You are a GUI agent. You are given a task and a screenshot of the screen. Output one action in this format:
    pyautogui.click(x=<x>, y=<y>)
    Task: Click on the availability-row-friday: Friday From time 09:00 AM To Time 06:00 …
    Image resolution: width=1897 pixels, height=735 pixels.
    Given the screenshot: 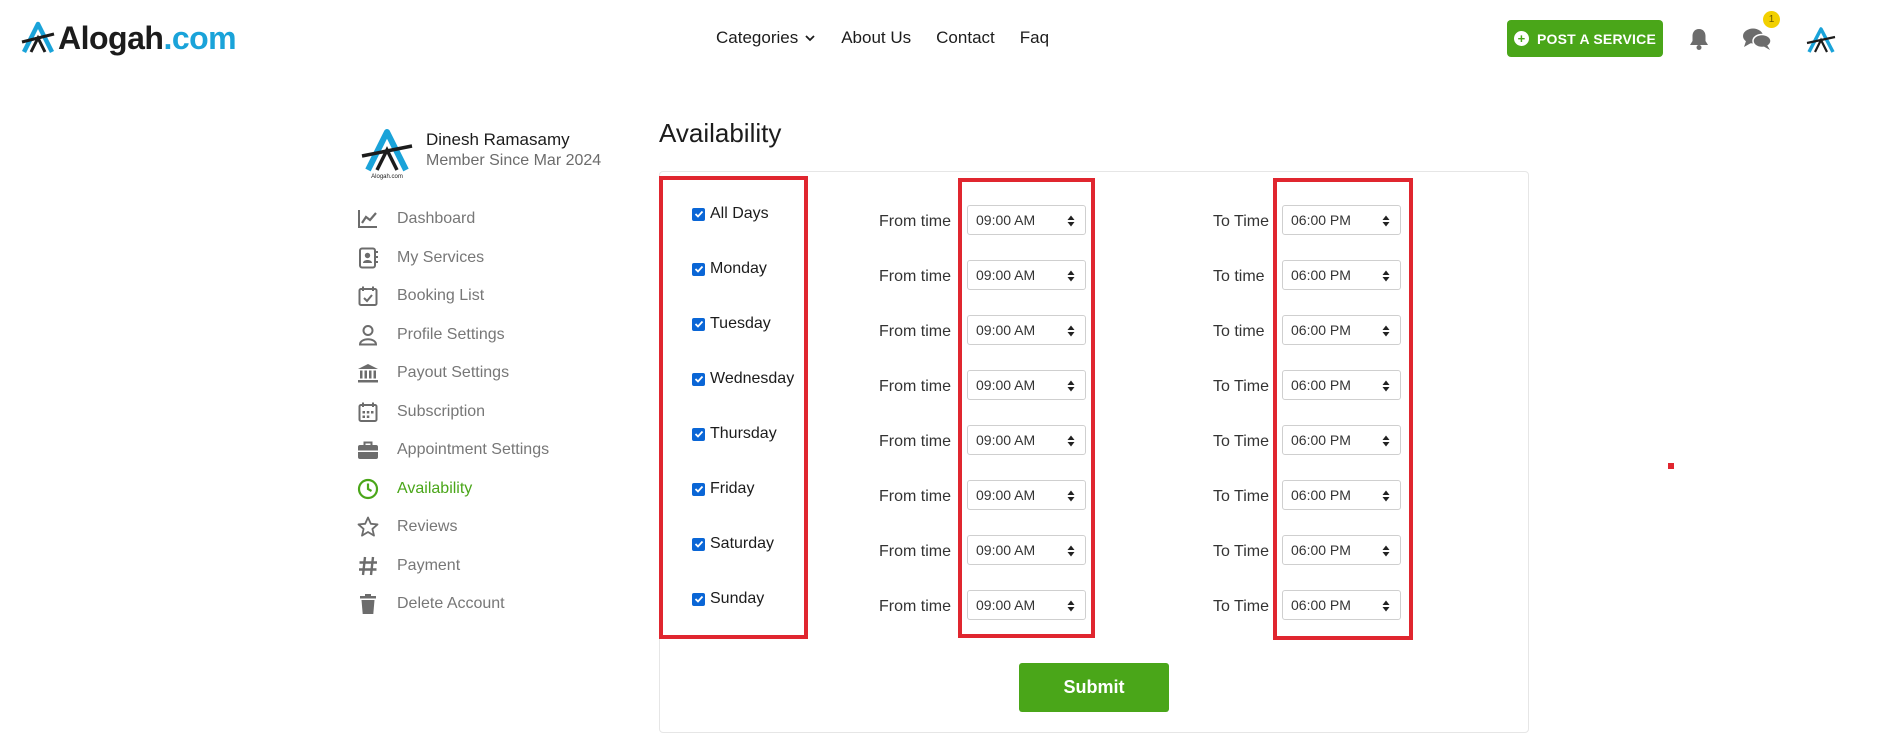 What is the action you would take?
    pyautogui.click(x=1095, y=490)
    